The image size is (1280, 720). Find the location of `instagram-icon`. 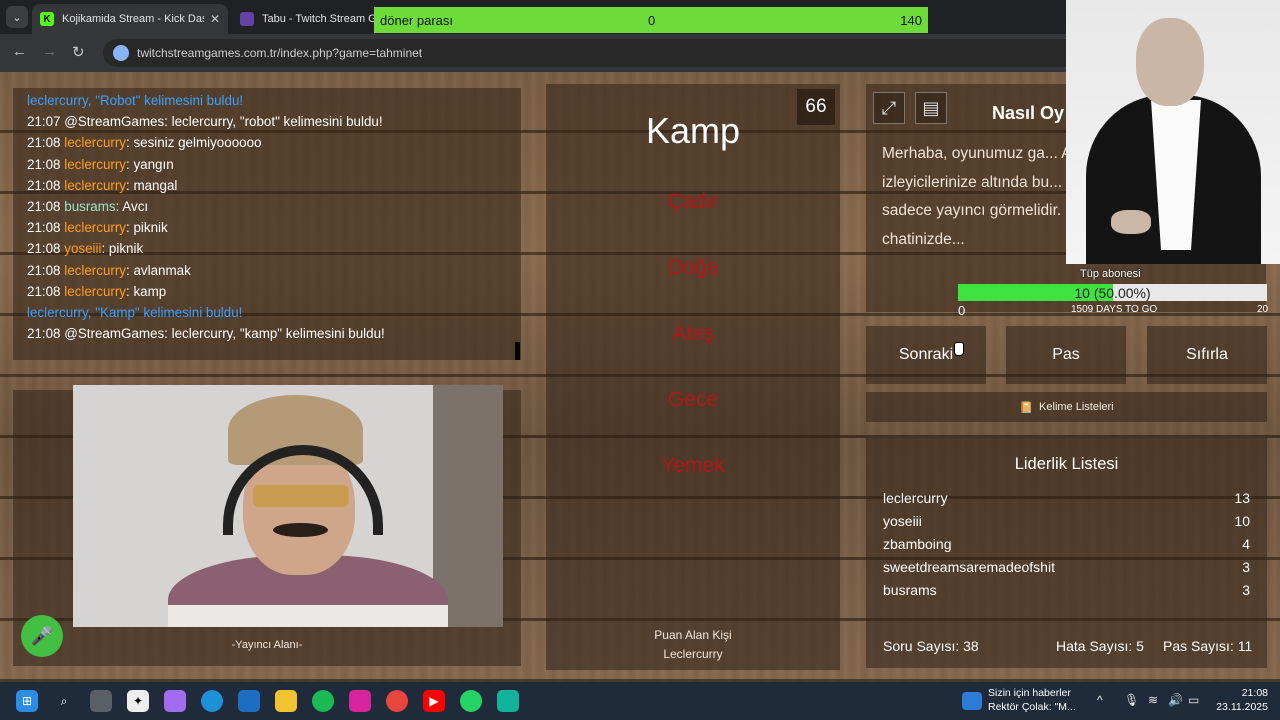

instagram-icon is located at coordinates (360, 701).